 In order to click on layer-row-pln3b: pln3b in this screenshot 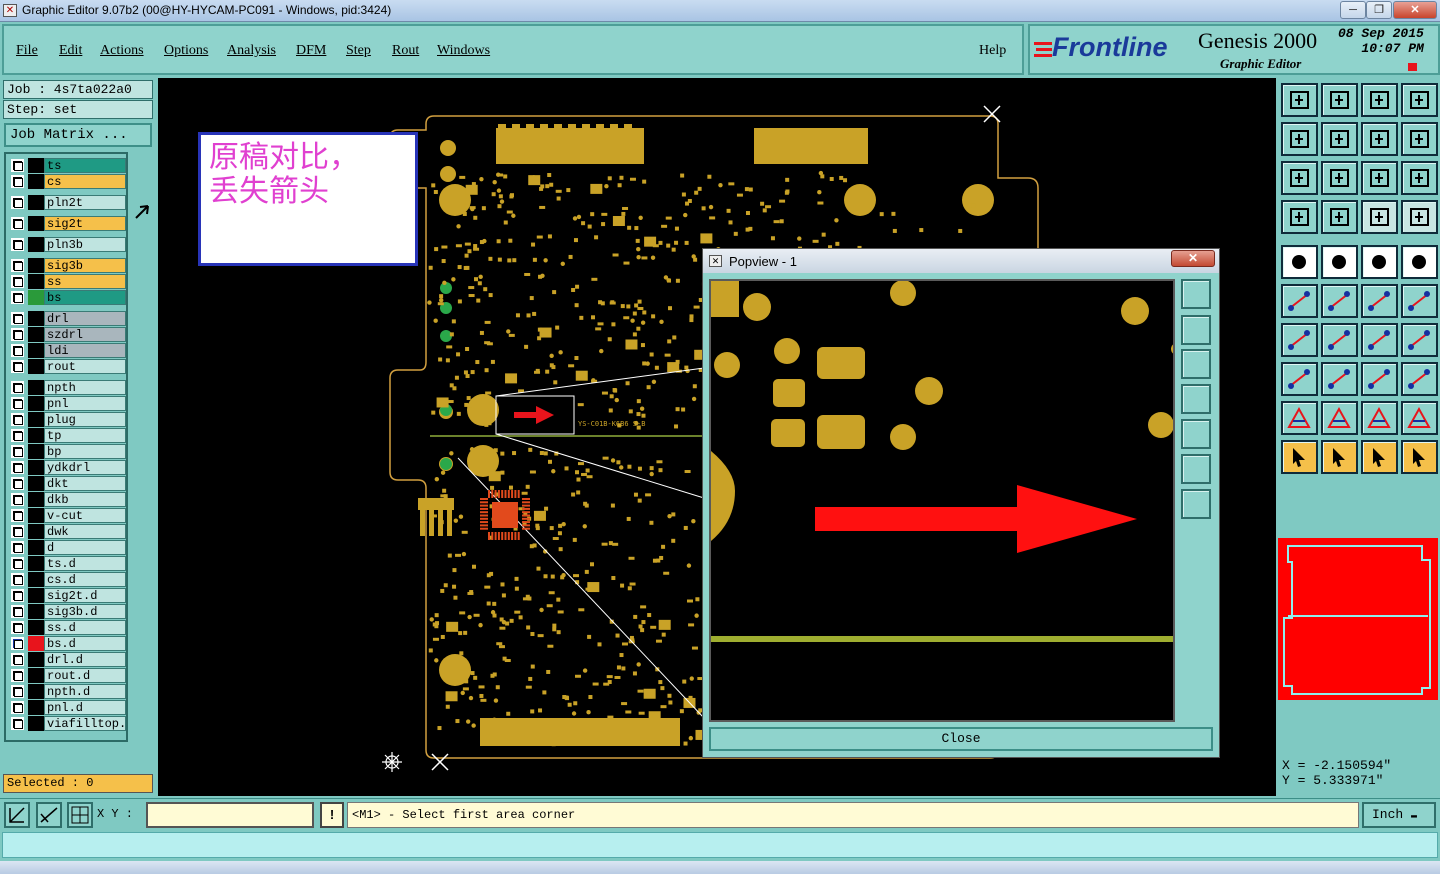, I will do `click(67, 244)`.